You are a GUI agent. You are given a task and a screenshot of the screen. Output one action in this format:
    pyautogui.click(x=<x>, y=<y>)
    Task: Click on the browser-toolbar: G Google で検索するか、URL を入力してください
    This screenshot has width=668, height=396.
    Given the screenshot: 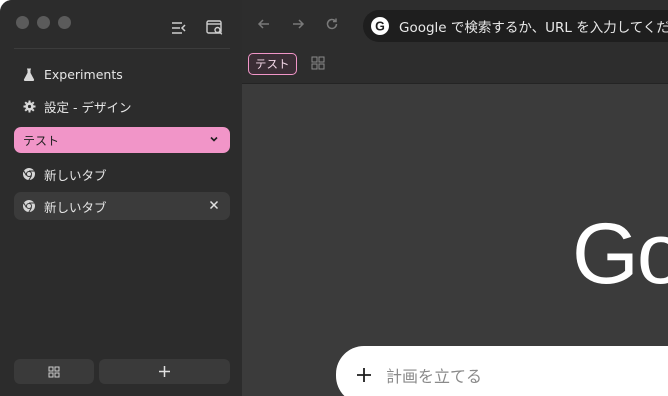 What is the action you would take?
    pyautogui.click(x=455, y=25)
    